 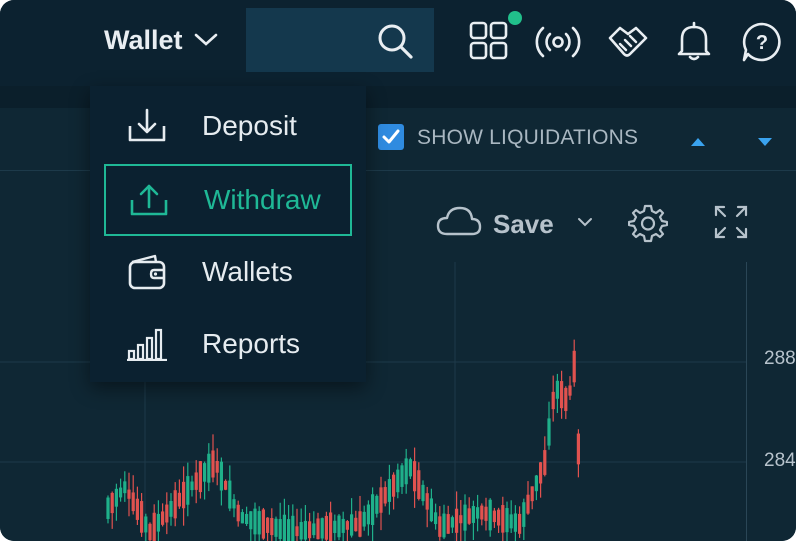 I want to click on broadcast-icon, so click(x=558, y=44).